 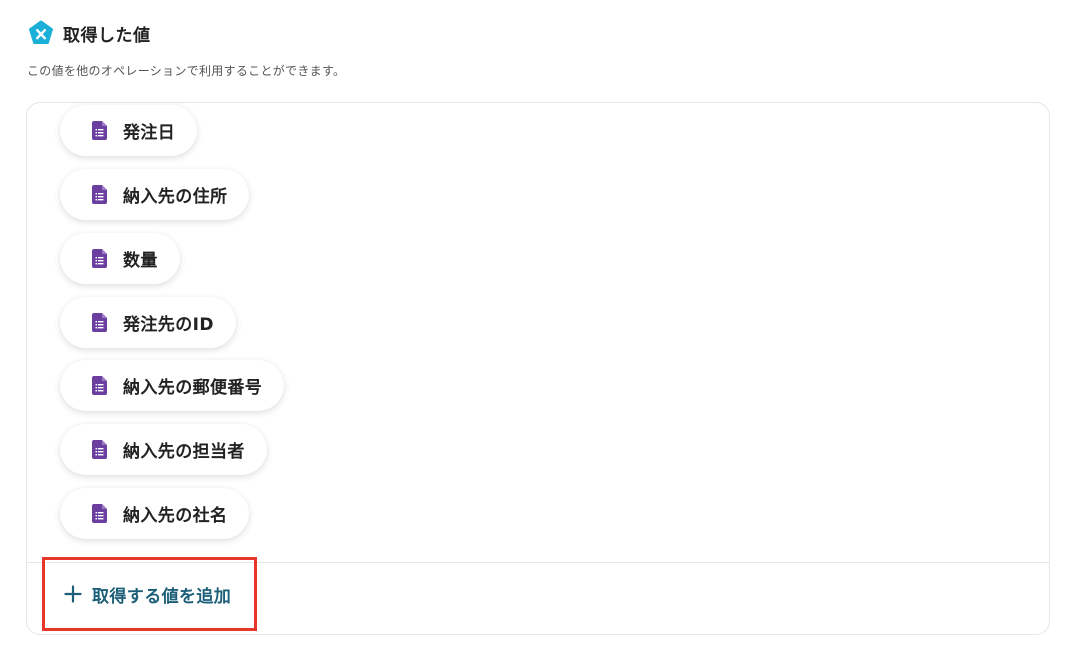 I want to click on field-chip: 納入先の住所, so click(x=155, y=194).